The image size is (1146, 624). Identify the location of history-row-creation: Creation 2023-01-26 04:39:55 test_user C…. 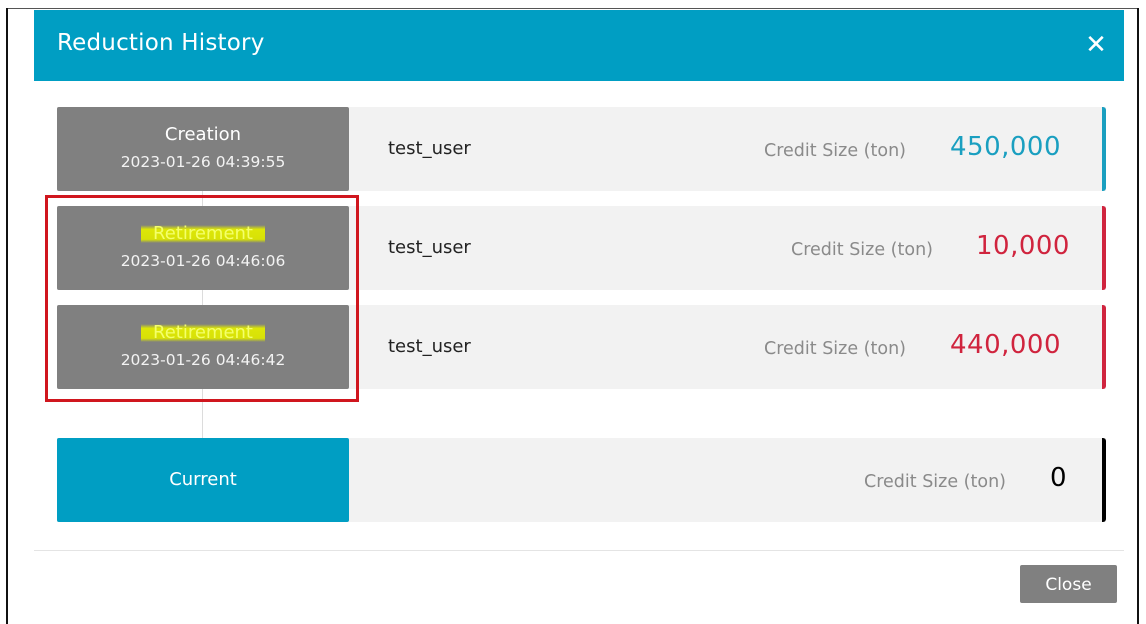
(581, 149).